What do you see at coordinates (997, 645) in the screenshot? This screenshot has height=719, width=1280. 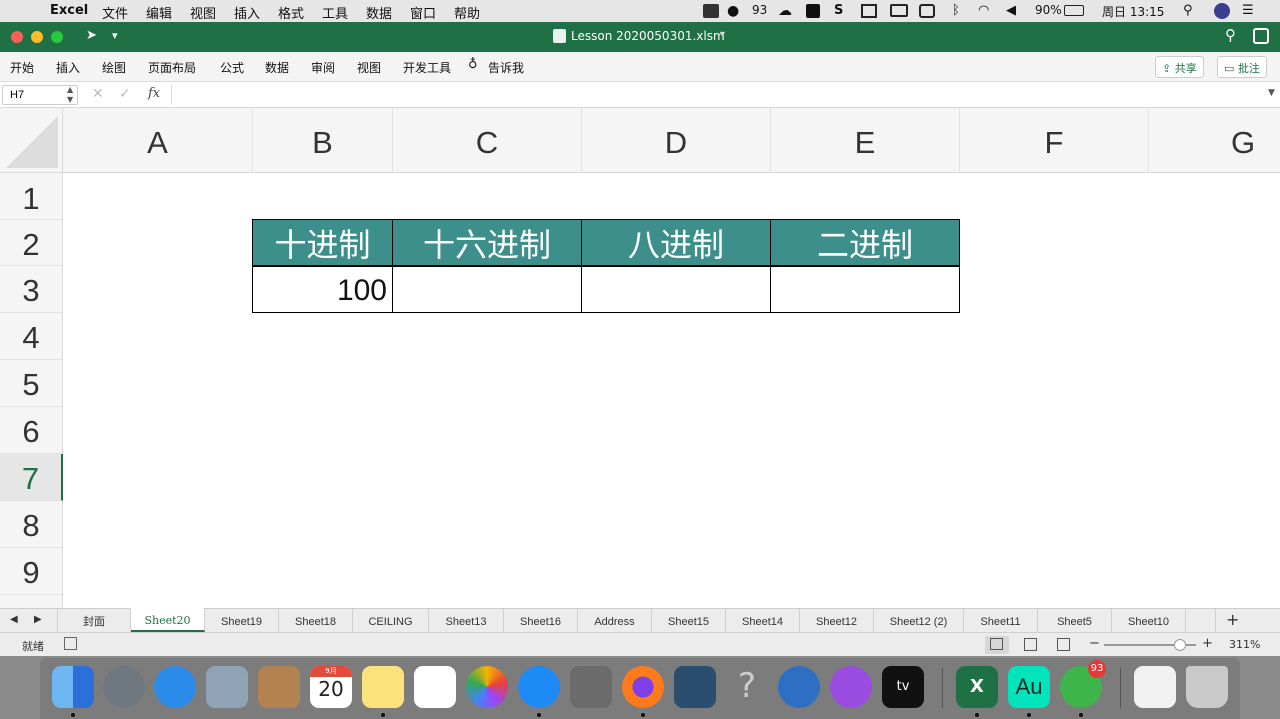 I see `normal-view-button` at bounding box center [997, 645].